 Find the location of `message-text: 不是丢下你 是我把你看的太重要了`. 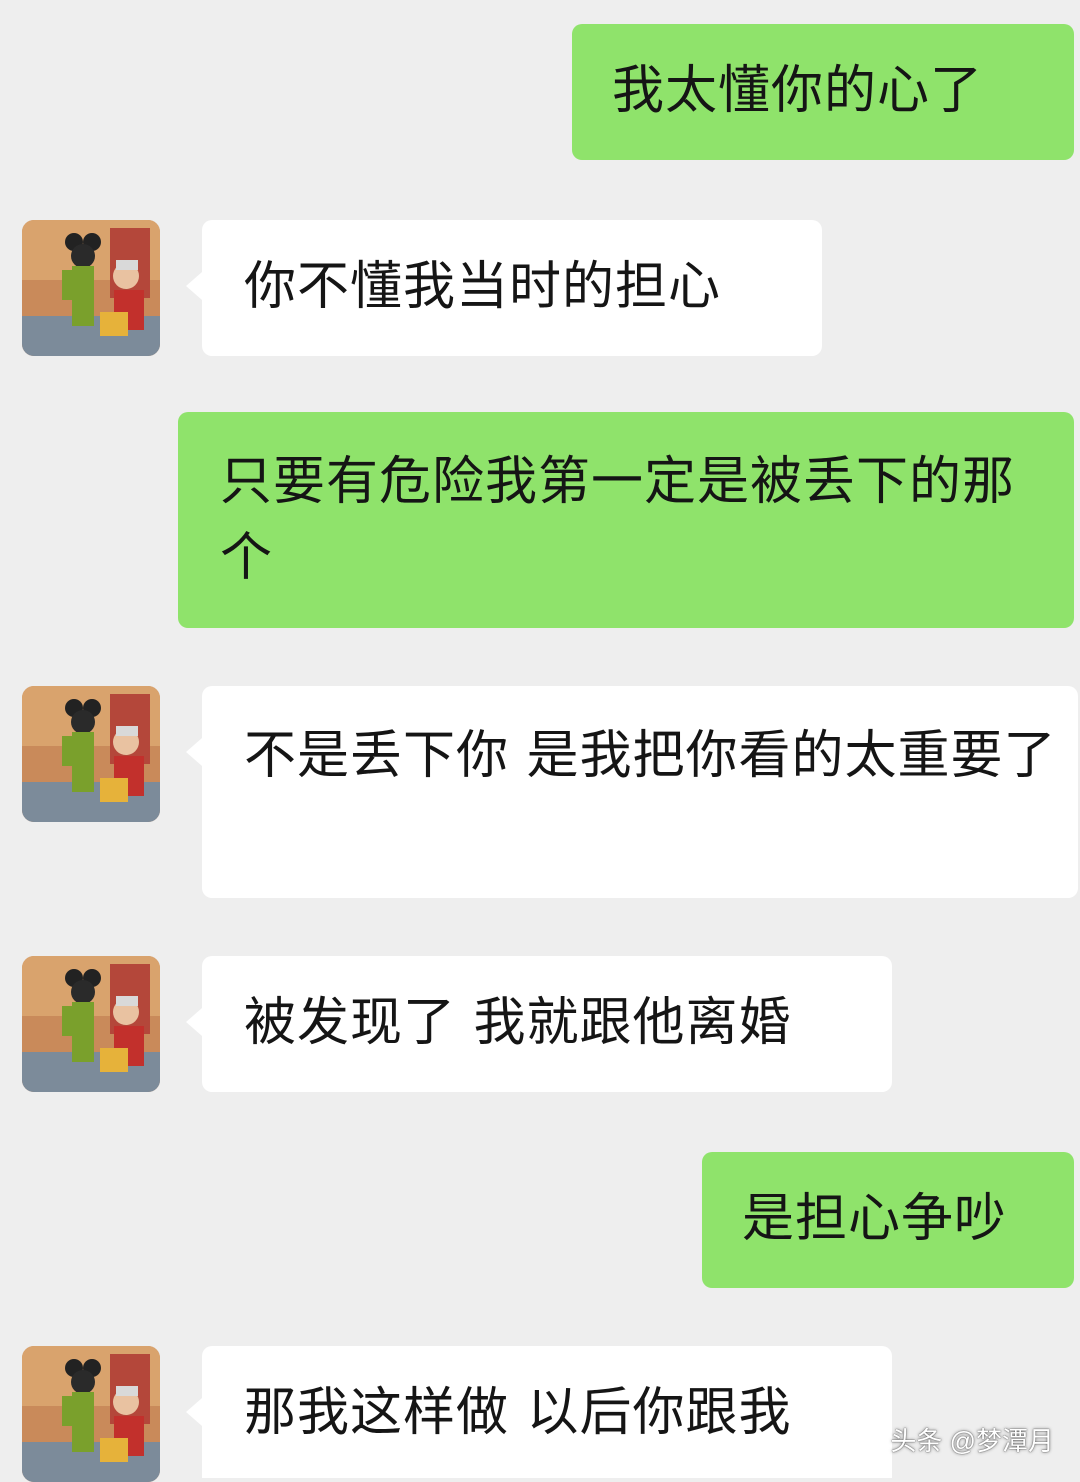

message-text: 不是丢下你 是我把你看的太重要了 is located at coordinates (650, 756).